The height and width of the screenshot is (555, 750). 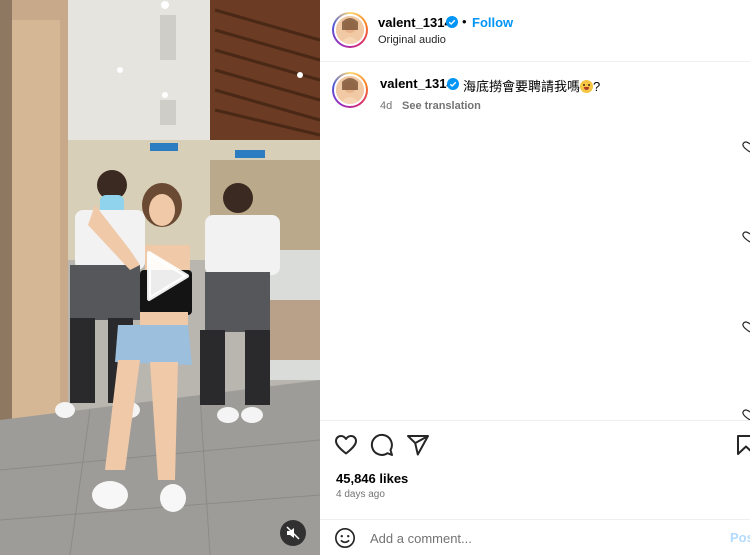 What do you see at coordinates (412, 40) in the screenshot?
I see `audio-link: Original audio` at bounding box center [412, 40].